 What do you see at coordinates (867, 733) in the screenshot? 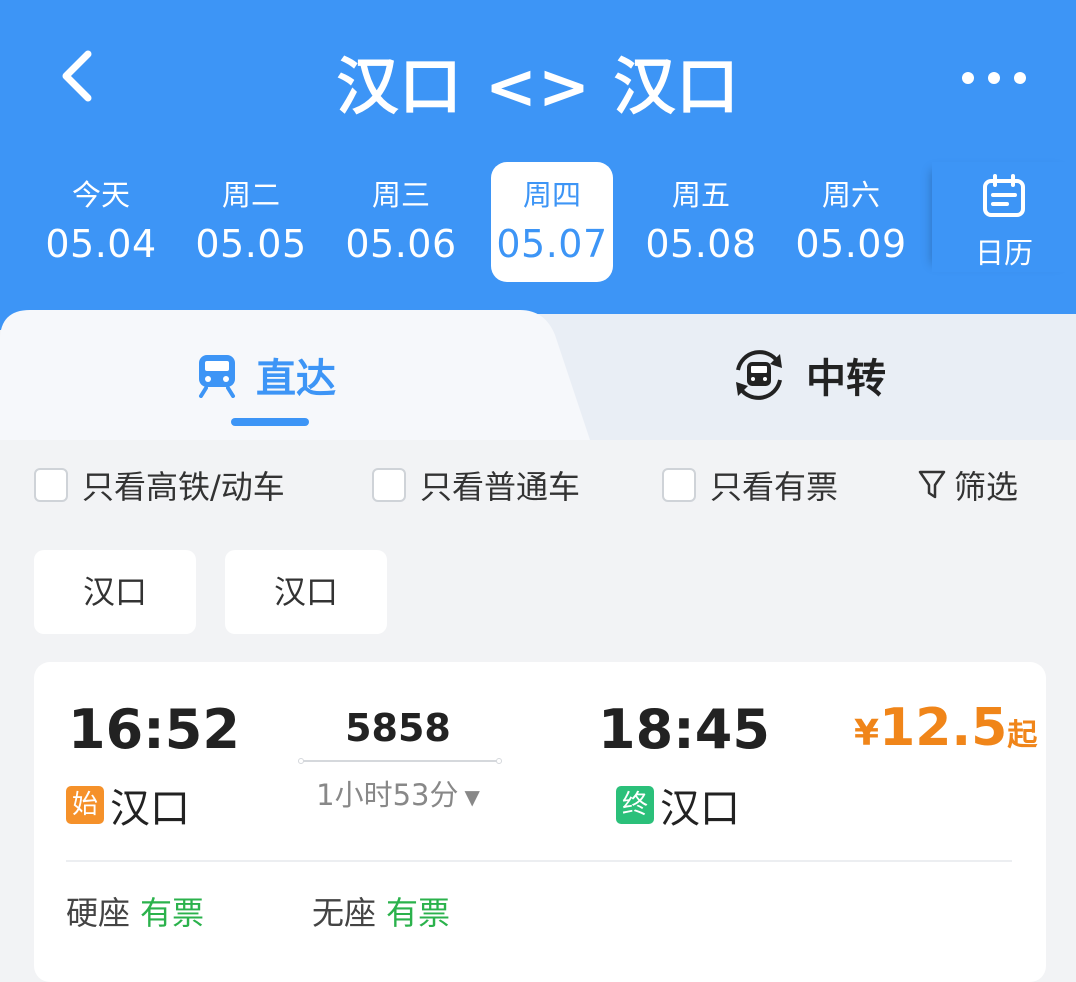
I see `price-currency: ¥` at bounding box center [867, 733].